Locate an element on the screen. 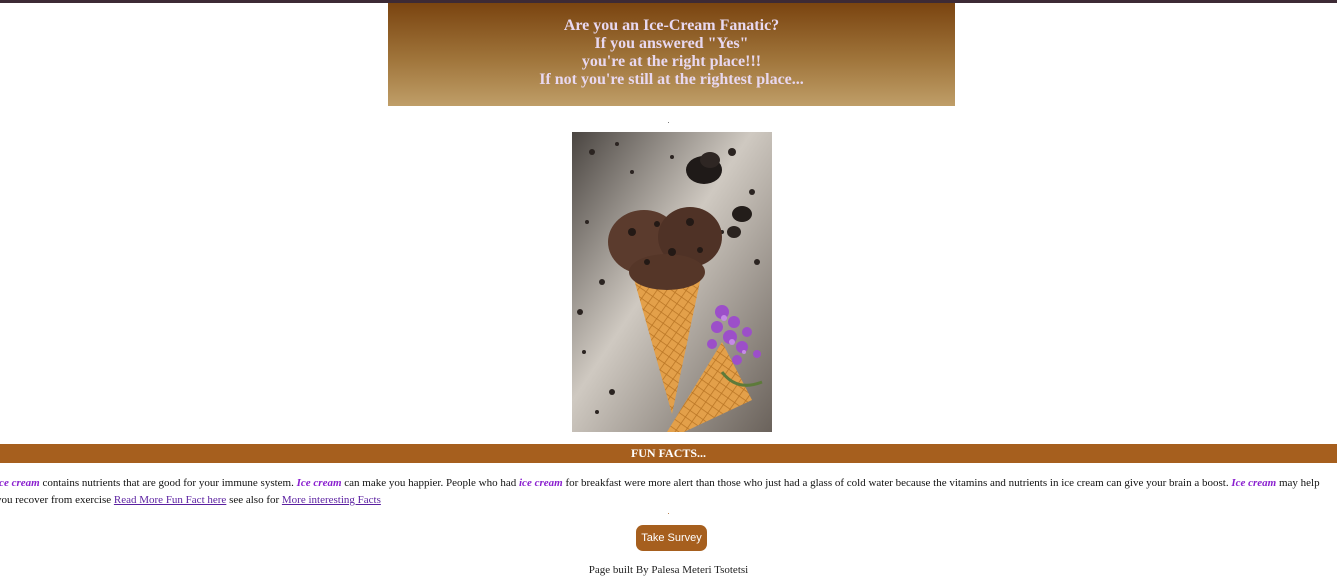 The height and width of the screenshot is (577, 1337). take-survey-button: Take Survey is located at coordinates (671, 538).